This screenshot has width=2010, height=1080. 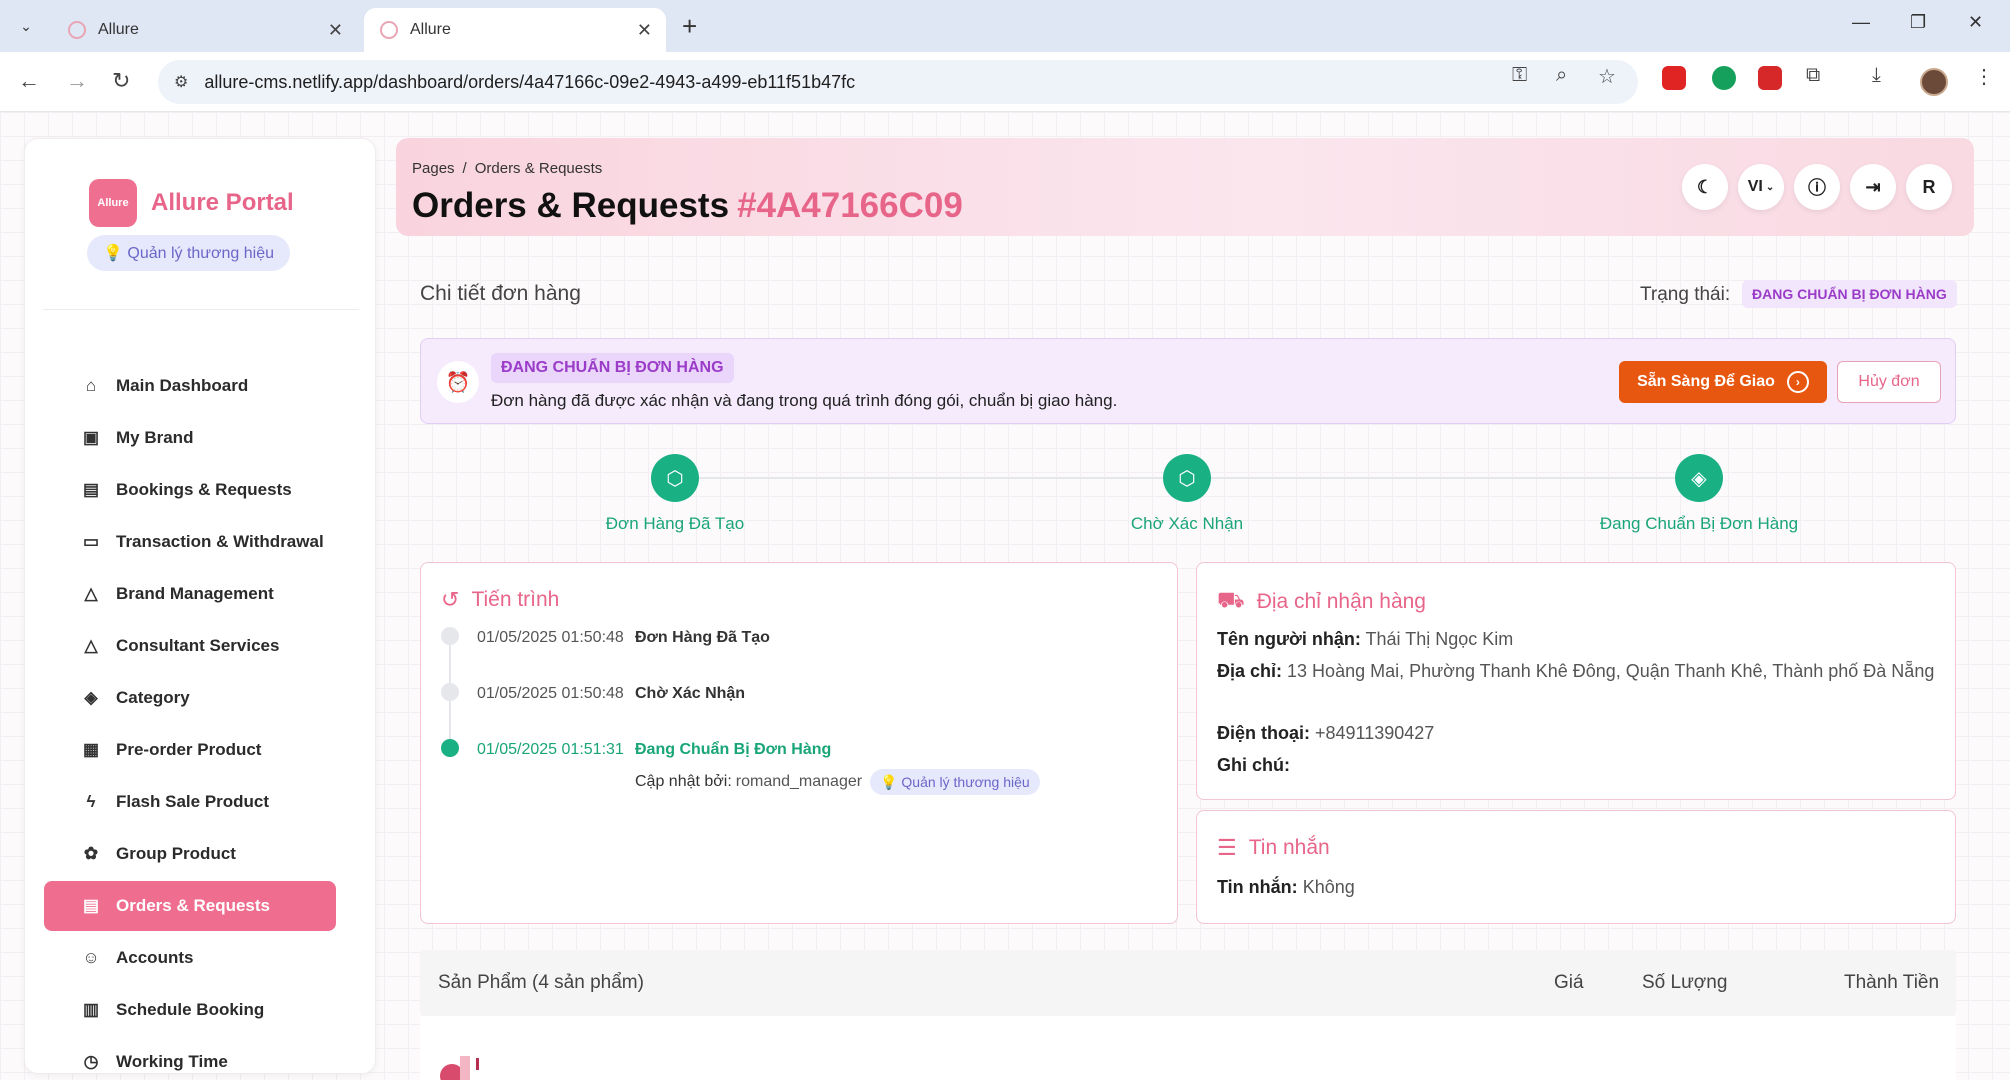 What do you see at coordinates (1817, 187) in the screenshot?
I see `info-icon: ⓘ` at bounding box center [1817, 187].